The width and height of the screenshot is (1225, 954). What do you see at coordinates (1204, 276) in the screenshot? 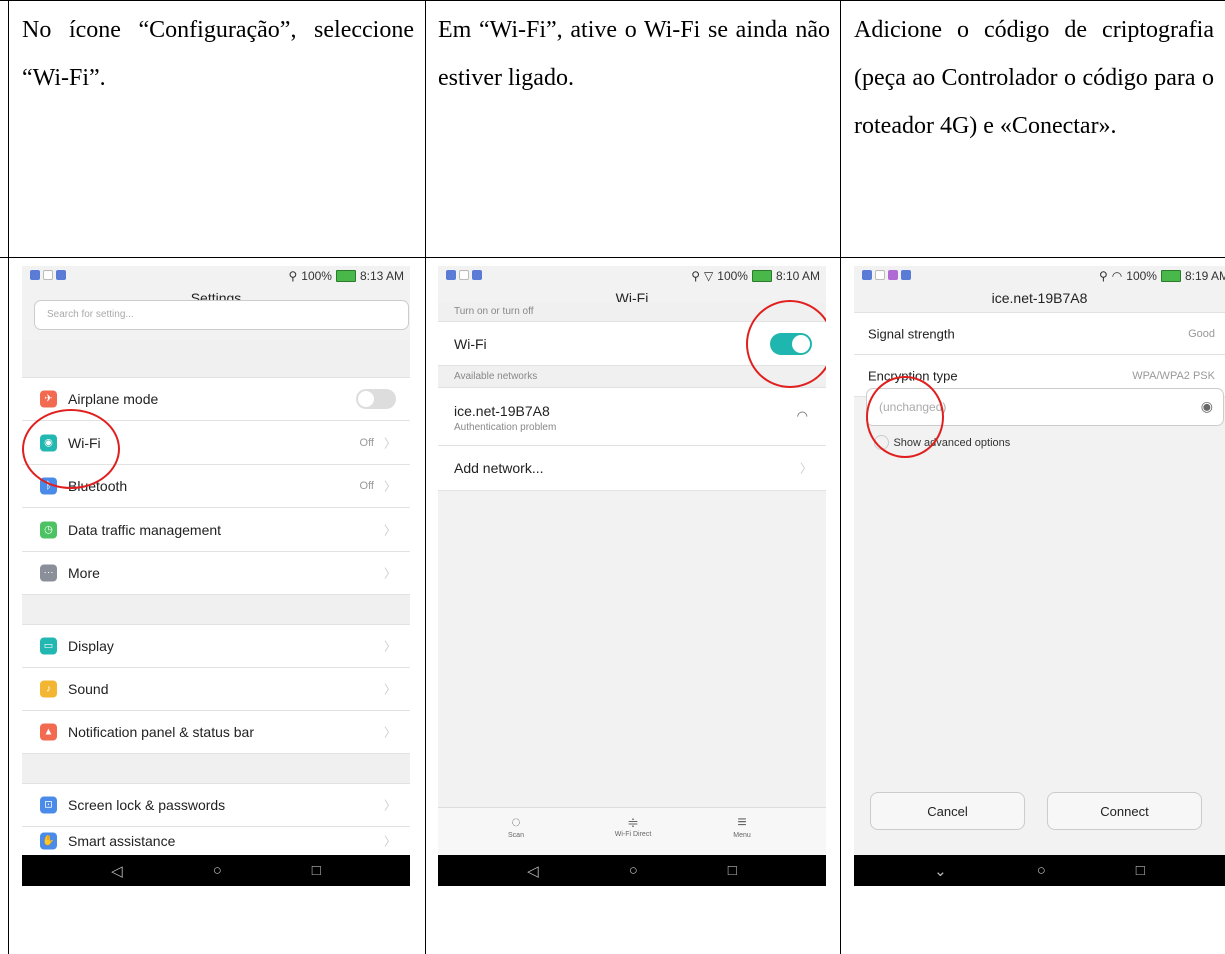
I see `clock: 8:19 AM` at bounding box center [1204, 276].